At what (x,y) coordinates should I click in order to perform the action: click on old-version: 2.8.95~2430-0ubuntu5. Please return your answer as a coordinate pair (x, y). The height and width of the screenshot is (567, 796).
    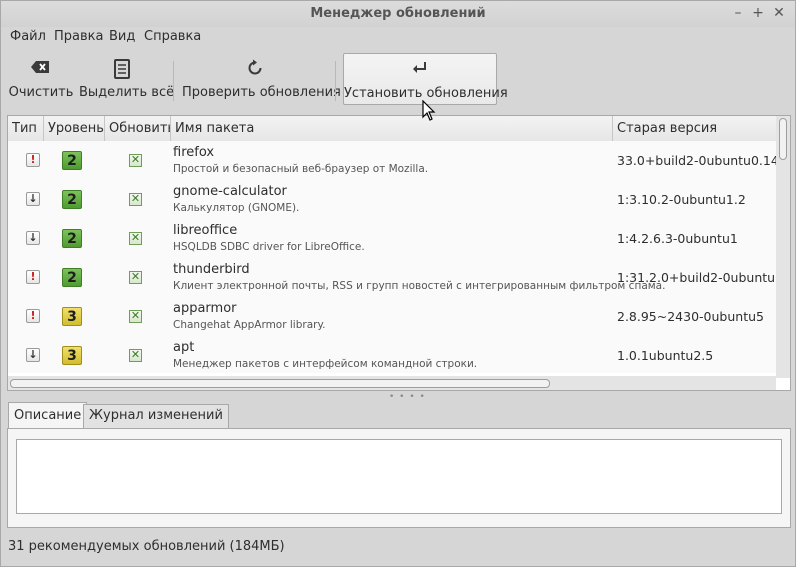
    Looking at the image, I should click on (690, 316).